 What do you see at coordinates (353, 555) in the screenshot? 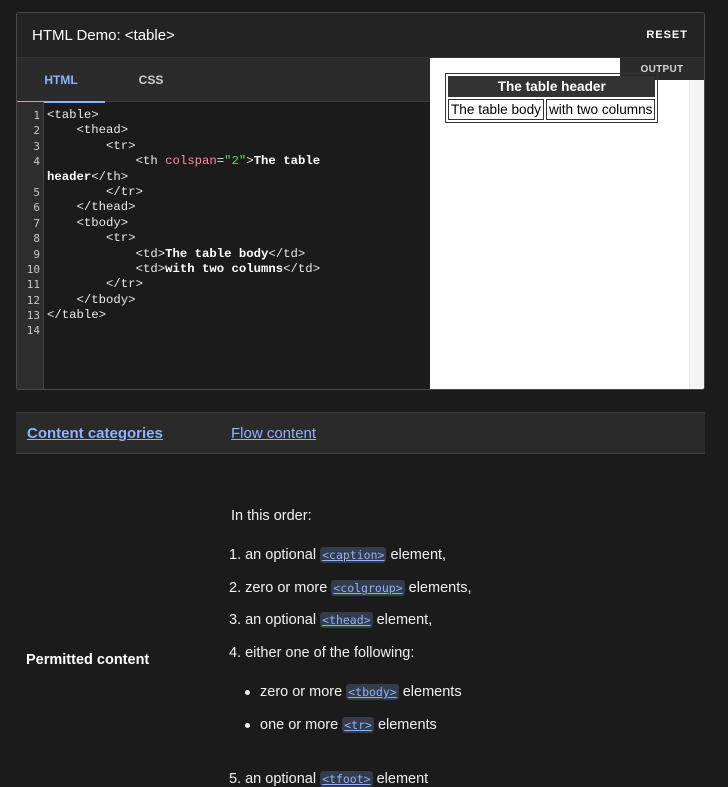
I see `caption-link: <caption>` at bounding box center [353, 555].